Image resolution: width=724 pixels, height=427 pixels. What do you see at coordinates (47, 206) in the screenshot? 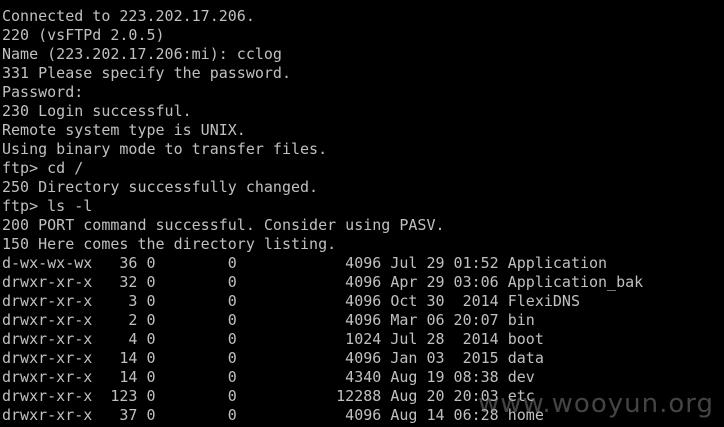
I see `terminal-line: ftp> ls -l` at bounding box center [47, 206].